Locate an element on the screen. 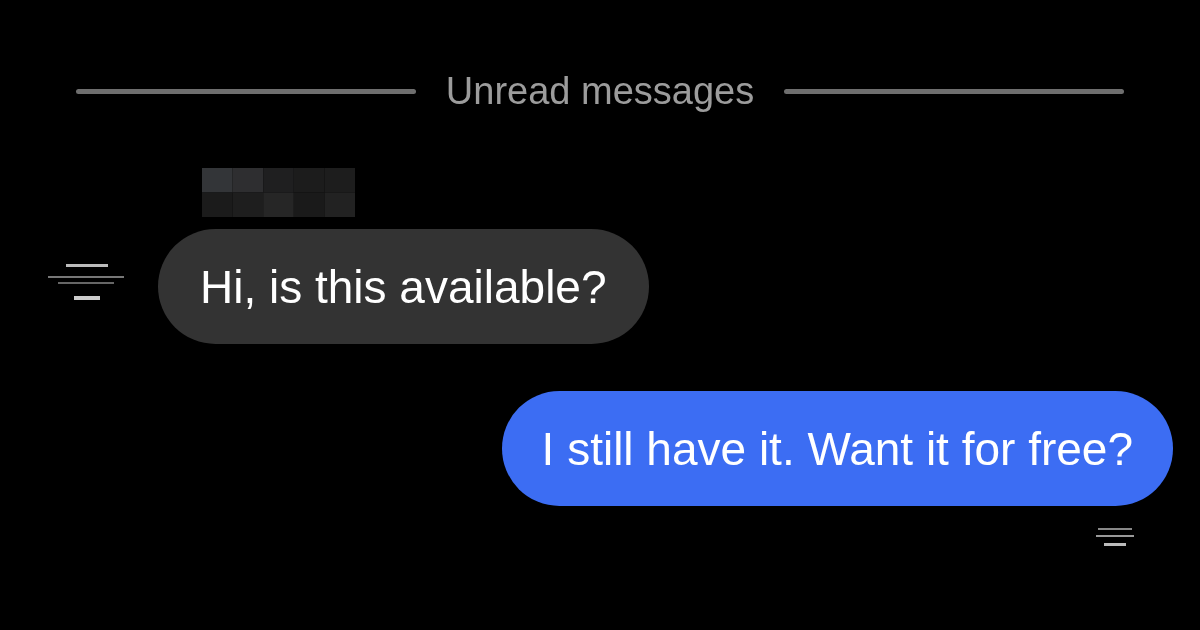  message-bubble: Hi, is this available? is located at coordinates (403, 286).